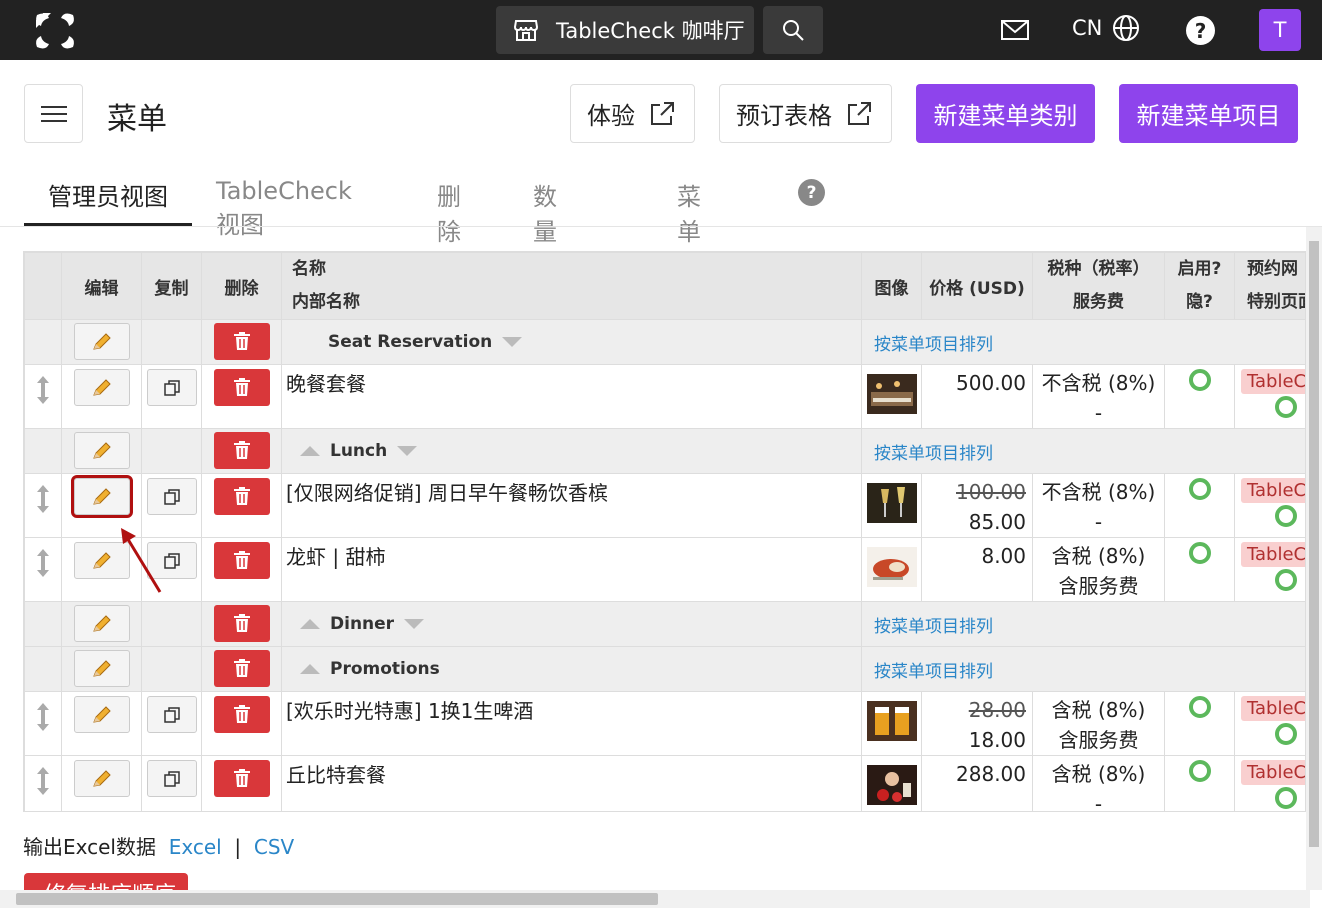 The width and height of the screenshot is (1322, 910). Describe the element at coordinates (997, 740) in the screenshot. I see `item-price: 18.00` at that location.